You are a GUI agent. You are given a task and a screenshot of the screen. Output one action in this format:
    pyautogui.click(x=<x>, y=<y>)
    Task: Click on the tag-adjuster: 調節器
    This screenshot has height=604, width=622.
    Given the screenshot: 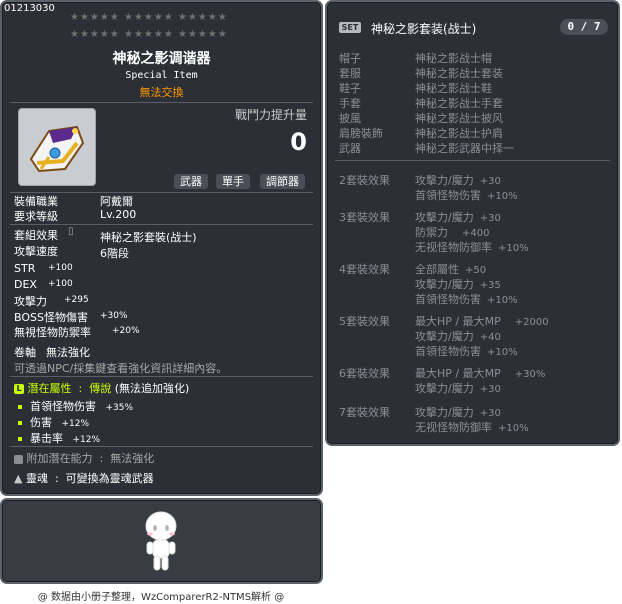 What is the action you would take?
    pyautogui.click(x=282, y=181)
    